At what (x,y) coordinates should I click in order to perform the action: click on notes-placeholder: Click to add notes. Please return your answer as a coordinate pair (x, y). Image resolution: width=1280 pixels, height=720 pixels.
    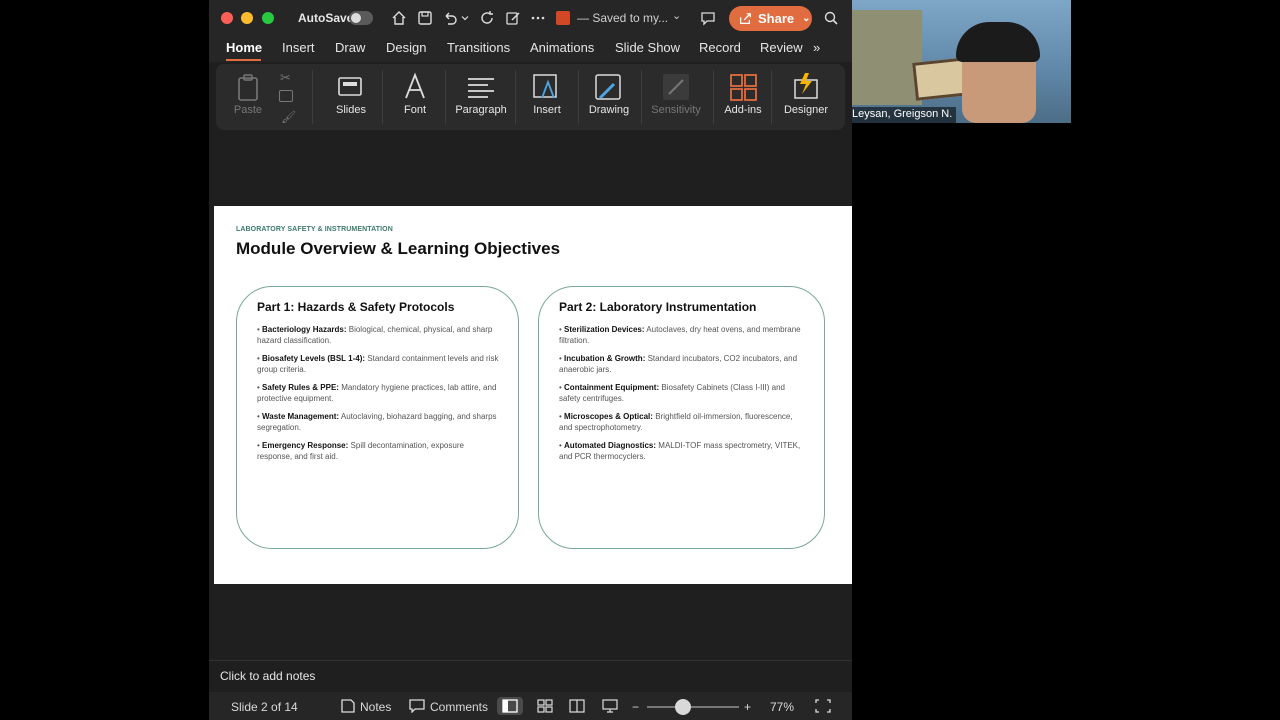
    Looking at the image, I should click on (267, 676).